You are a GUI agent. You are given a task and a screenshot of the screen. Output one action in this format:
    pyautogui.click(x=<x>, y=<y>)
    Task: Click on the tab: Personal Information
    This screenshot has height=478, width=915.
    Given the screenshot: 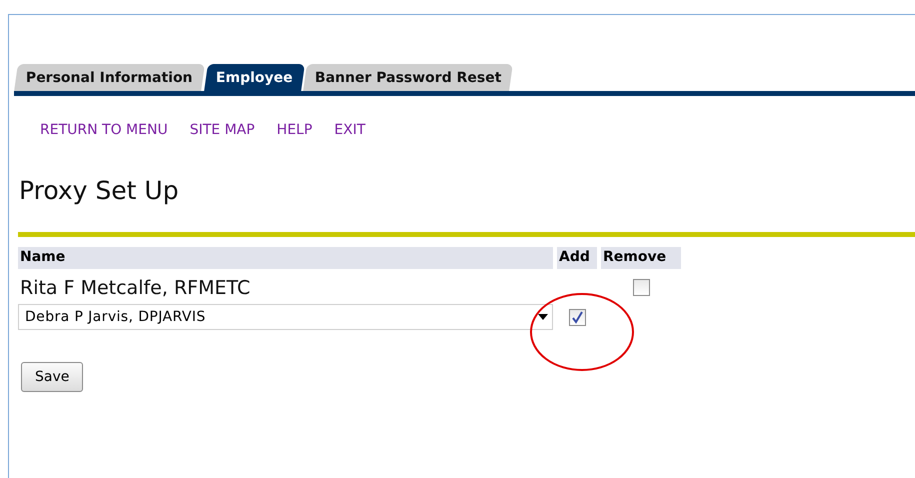 What is the action you would take?
    pyautogui.click(x=109, y=77)
    